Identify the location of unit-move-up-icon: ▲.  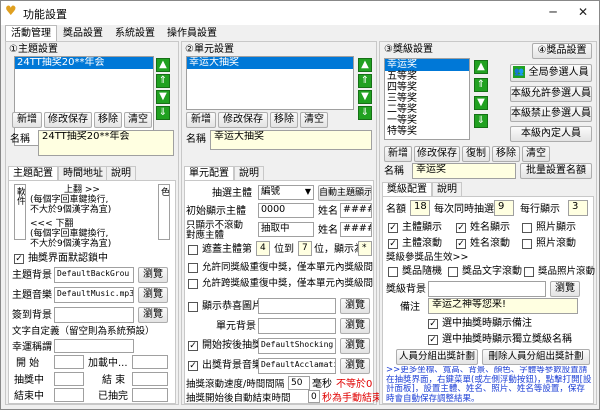
(365, 65).